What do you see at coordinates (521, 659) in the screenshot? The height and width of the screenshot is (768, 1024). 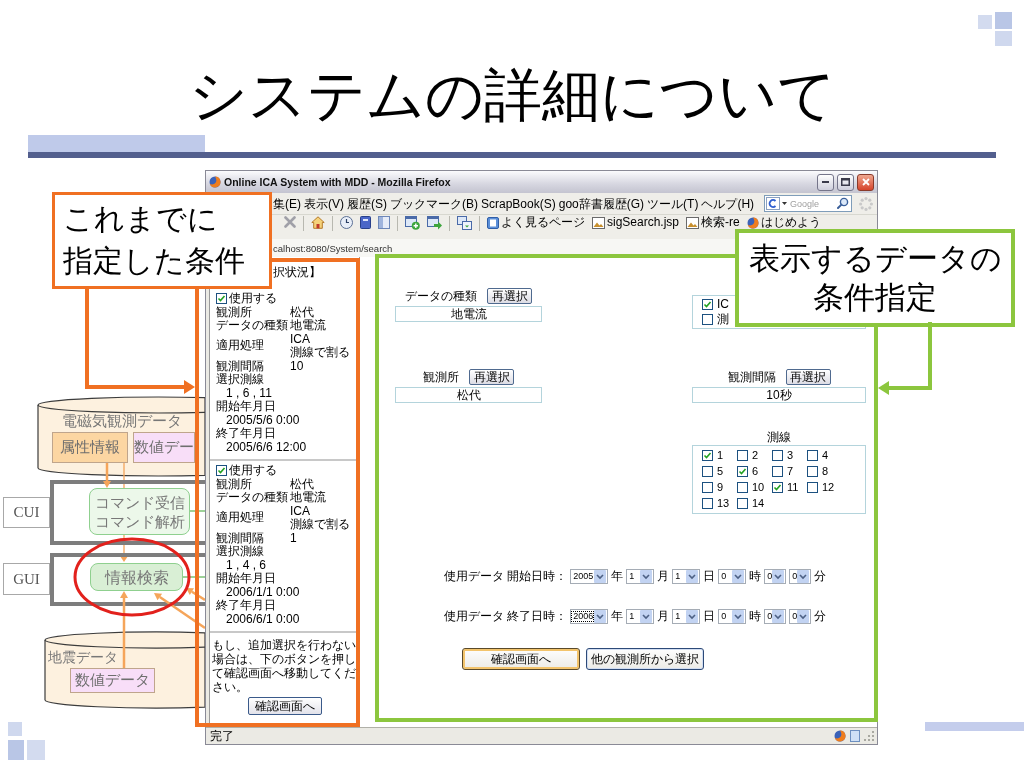 I see `form-button: 確認画面へ` at bounding box center [521, 659].